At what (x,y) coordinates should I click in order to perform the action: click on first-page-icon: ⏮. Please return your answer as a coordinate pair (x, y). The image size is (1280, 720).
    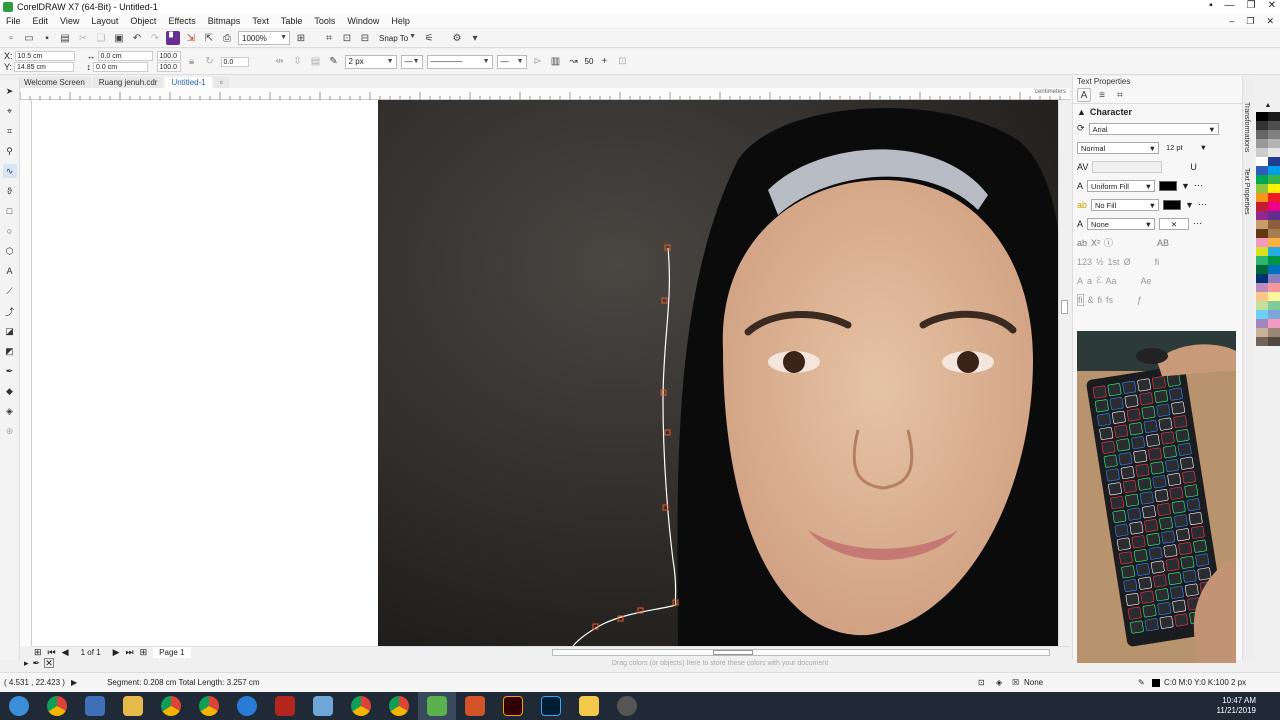
    Looking at the image, I should click on (52, 652).